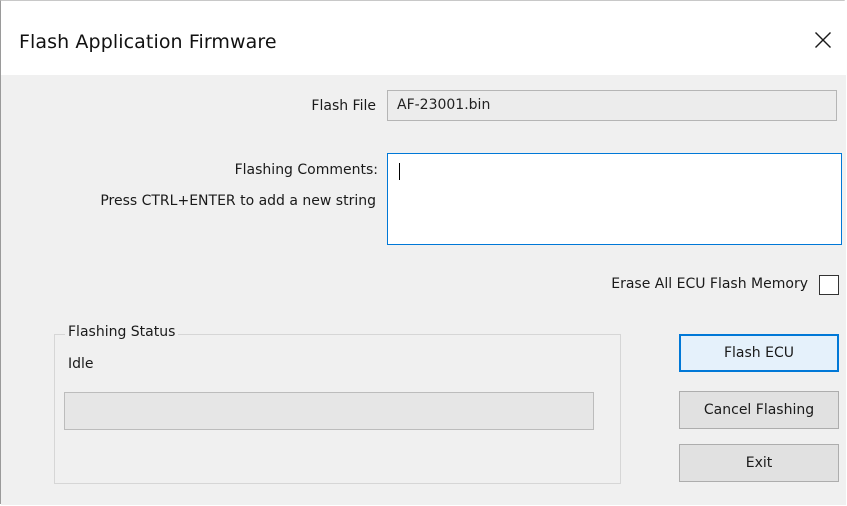 This screenshot has width=847, height=506. I want to click on flash-file-field: AF-23001.bin, so click(612, 105).